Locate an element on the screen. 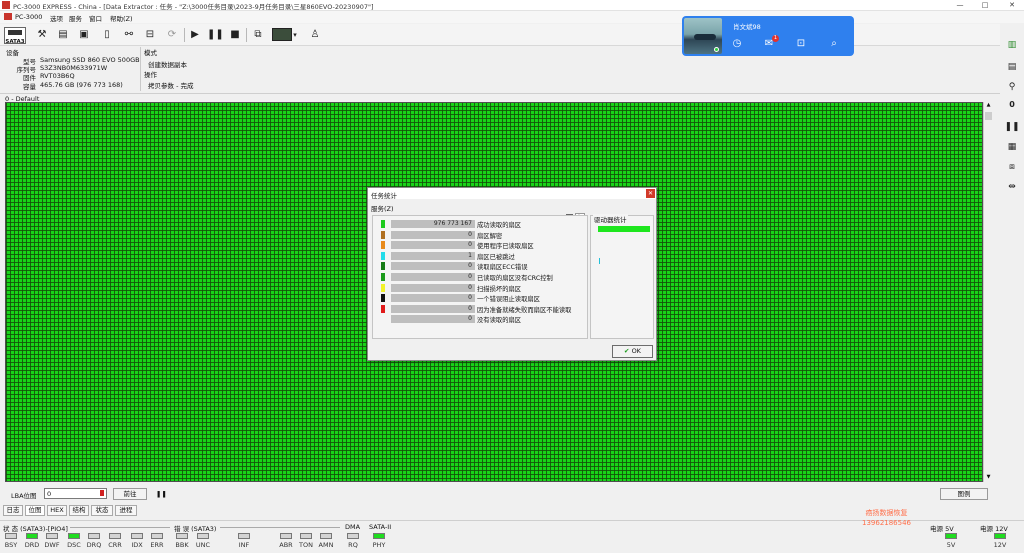 The height and width of the screenshot is (553, 1024). firmware-value: RVT03B6Q is located at coordinates (57, 76).